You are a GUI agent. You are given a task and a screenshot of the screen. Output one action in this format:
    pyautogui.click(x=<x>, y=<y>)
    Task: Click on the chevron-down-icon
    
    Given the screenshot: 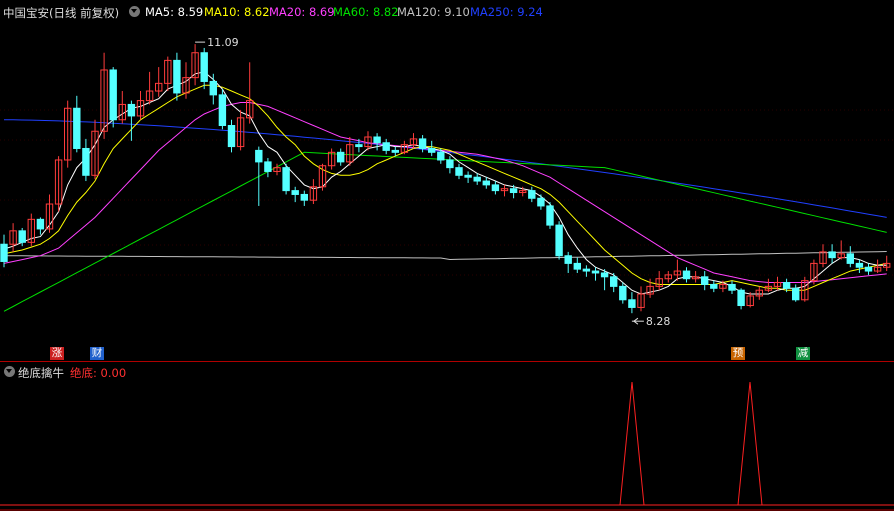 What is the action you would take?
    pyautogui.click(x=9, y=371)
    